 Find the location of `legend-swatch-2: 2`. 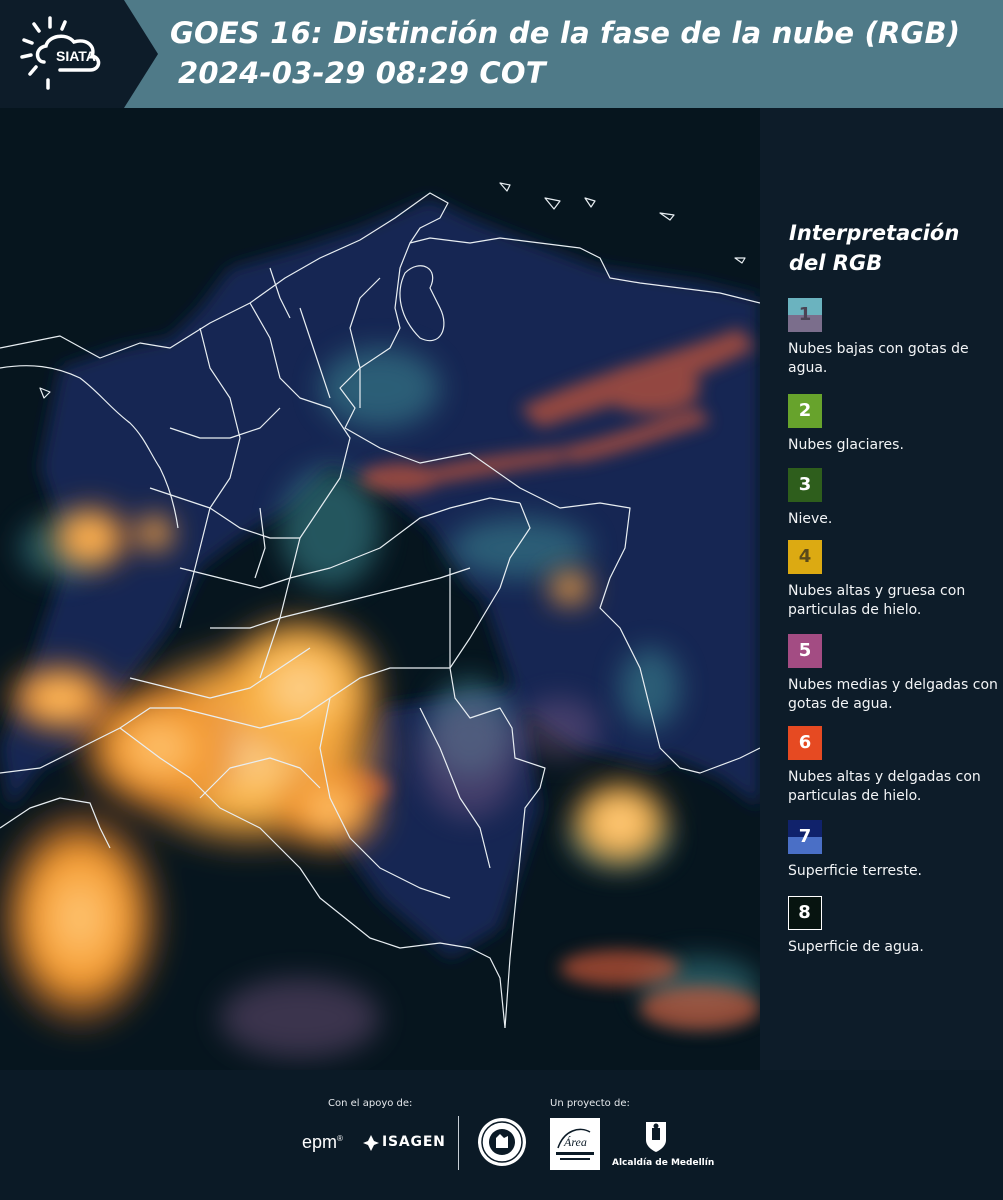

legend-swatch-2: 2 is located at coordinates (805, 411).